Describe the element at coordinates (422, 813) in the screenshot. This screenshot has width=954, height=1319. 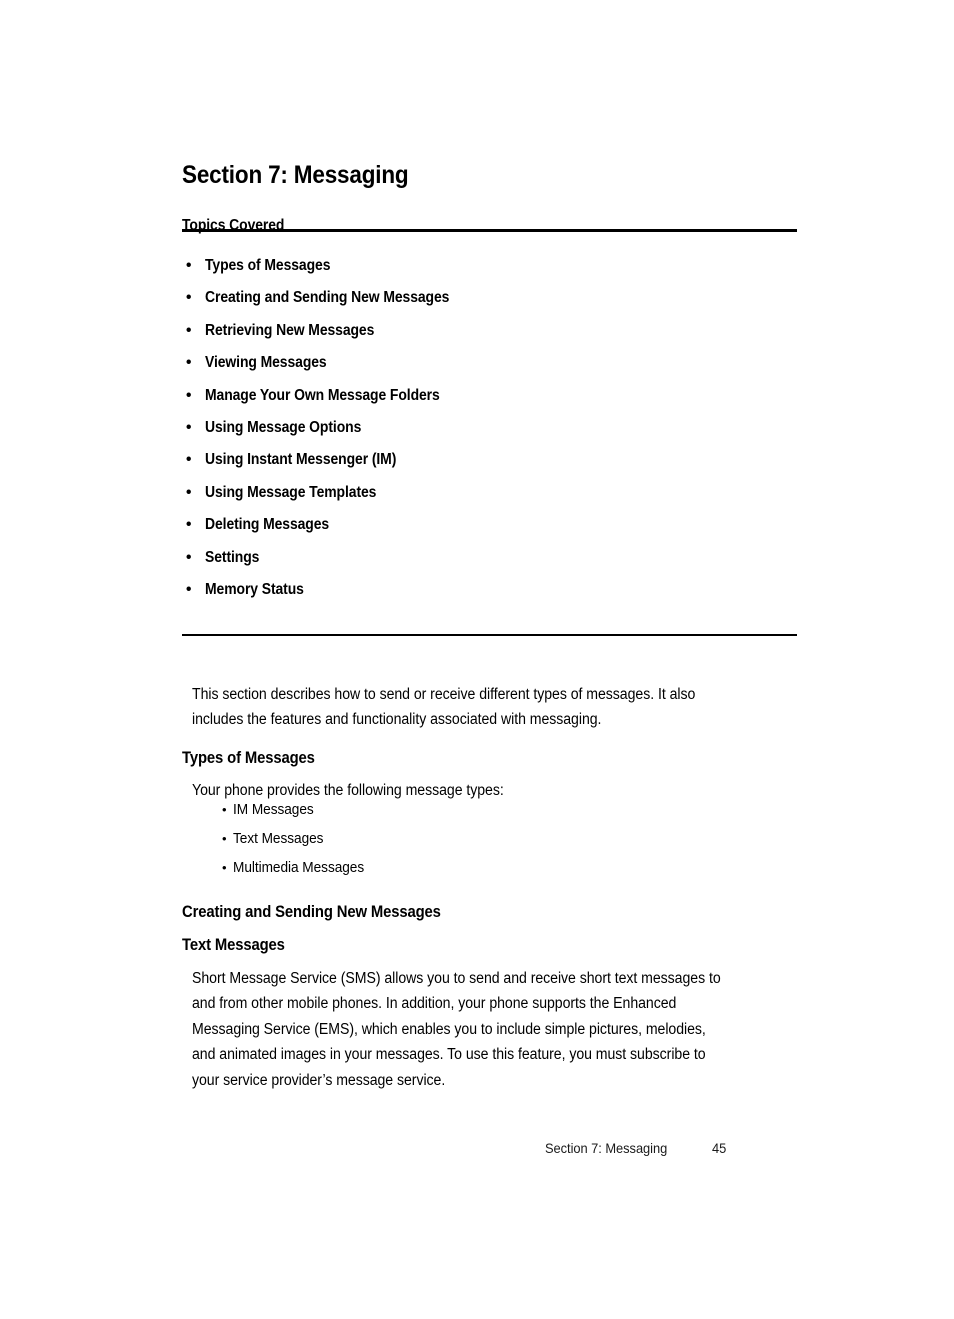
I see `list-item: • IM Messages` at that location.